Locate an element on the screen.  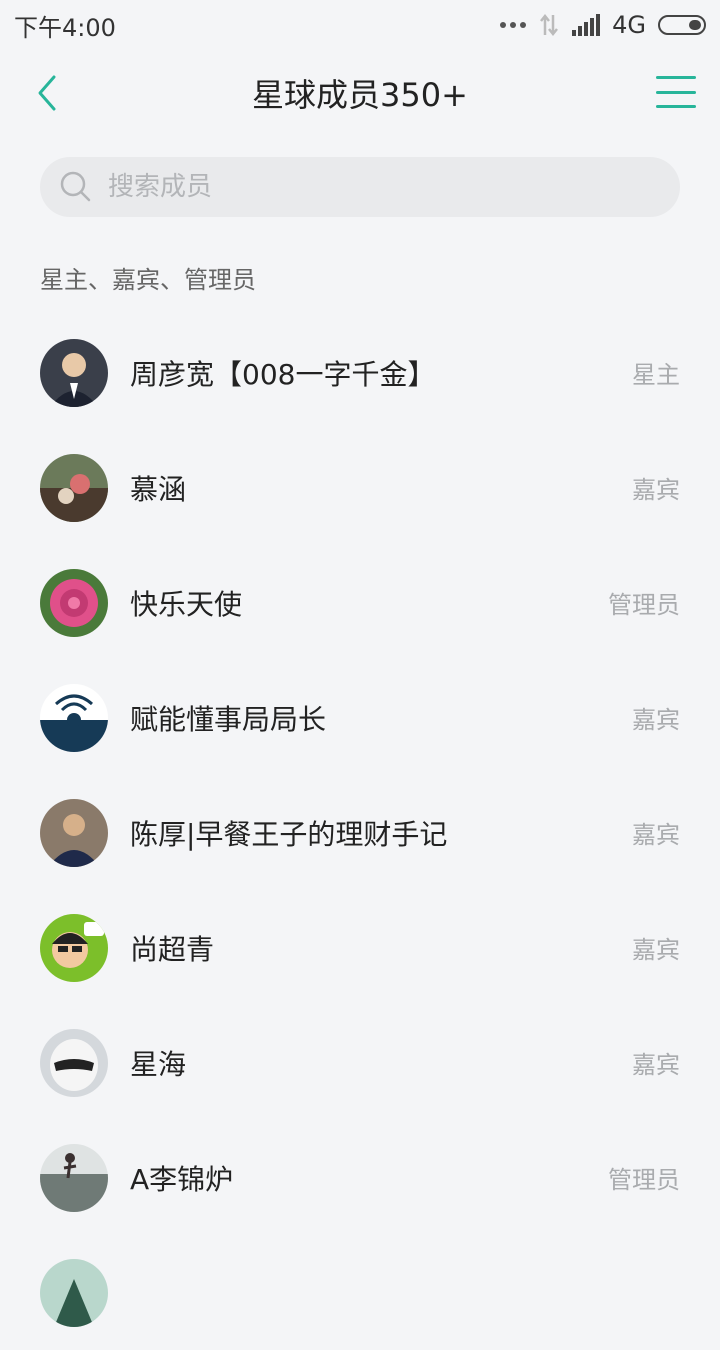
member-row: 赋能懂事局局长 嘉宾 is located at coordinates (360, 717).